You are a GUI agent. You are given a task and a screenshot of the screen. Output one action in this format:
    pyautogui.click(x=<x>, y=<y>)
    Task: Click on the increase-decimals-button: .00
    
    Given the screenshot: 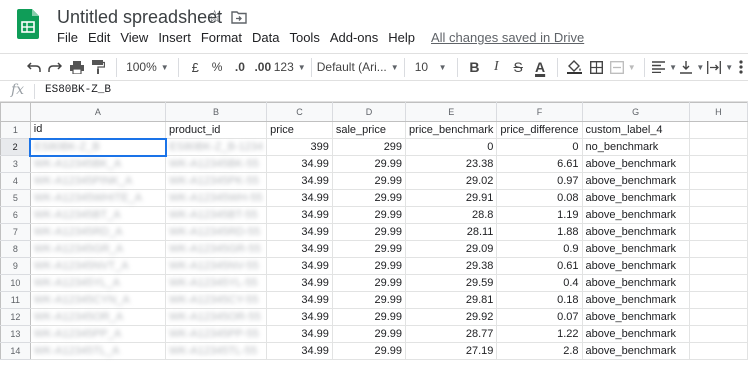 What is the action you would take?
    pyautogui.click(x=263, y=67)
    